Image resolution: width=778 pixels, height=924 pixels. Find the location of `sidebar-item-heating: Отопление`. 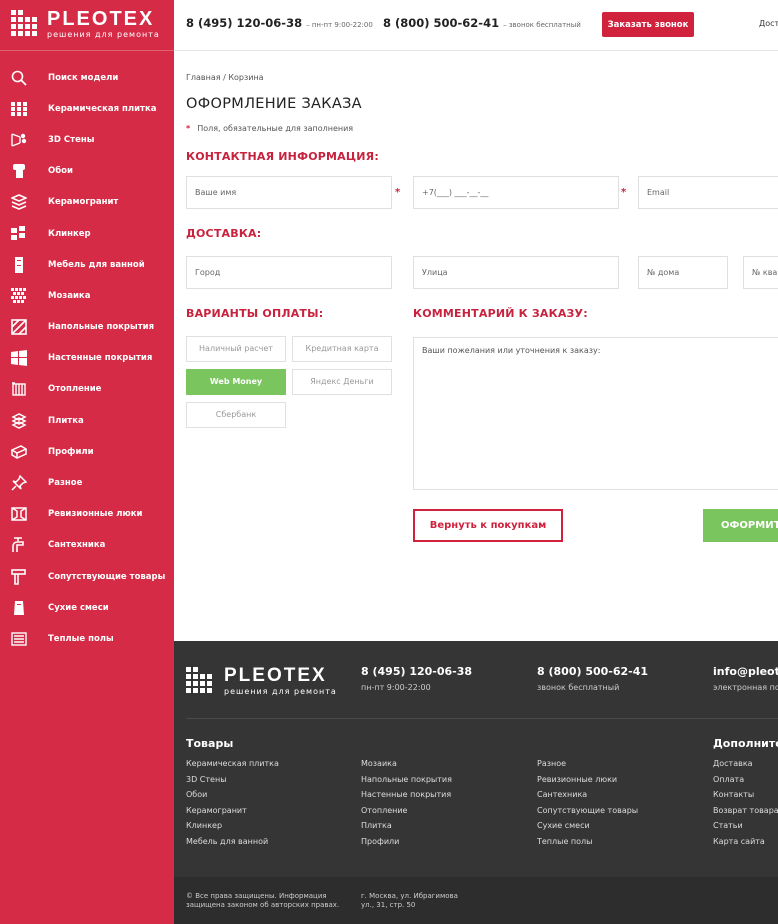

sidebar-item-heating: Отопление is located at coordinates (87, 389).